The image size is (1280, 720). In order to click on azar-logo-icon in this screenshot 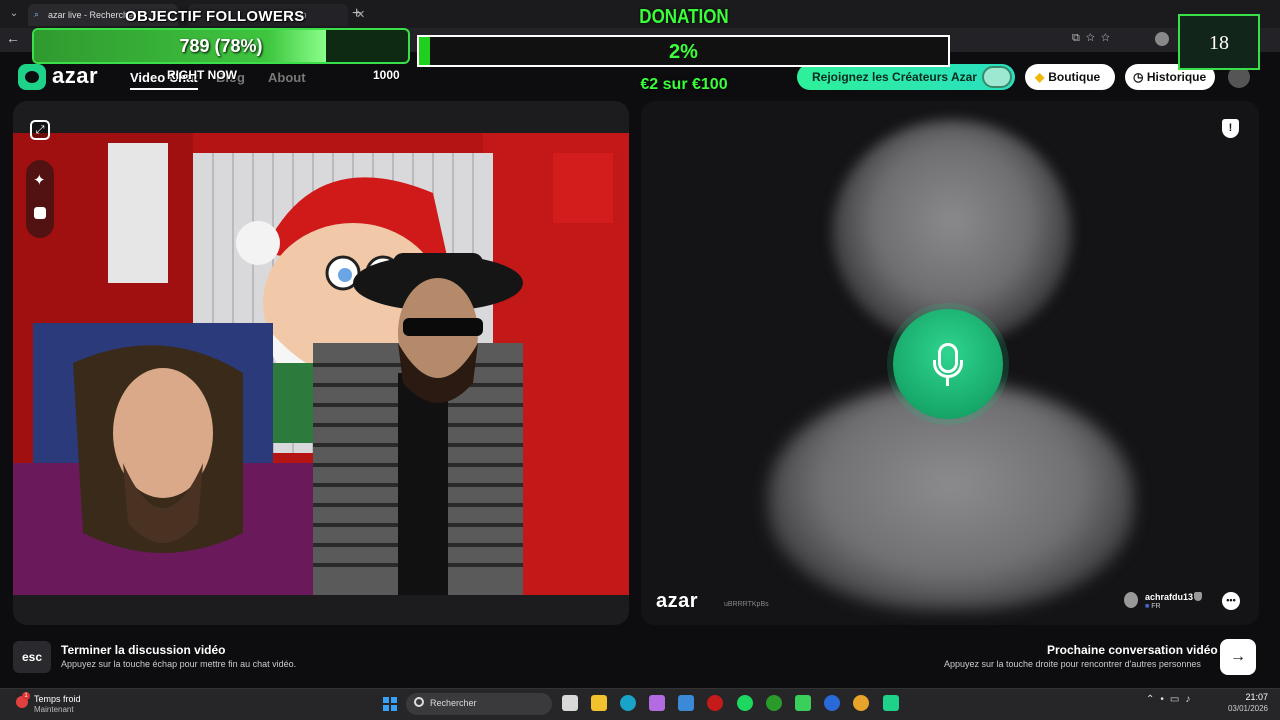, I will do `click(32, 77)`.